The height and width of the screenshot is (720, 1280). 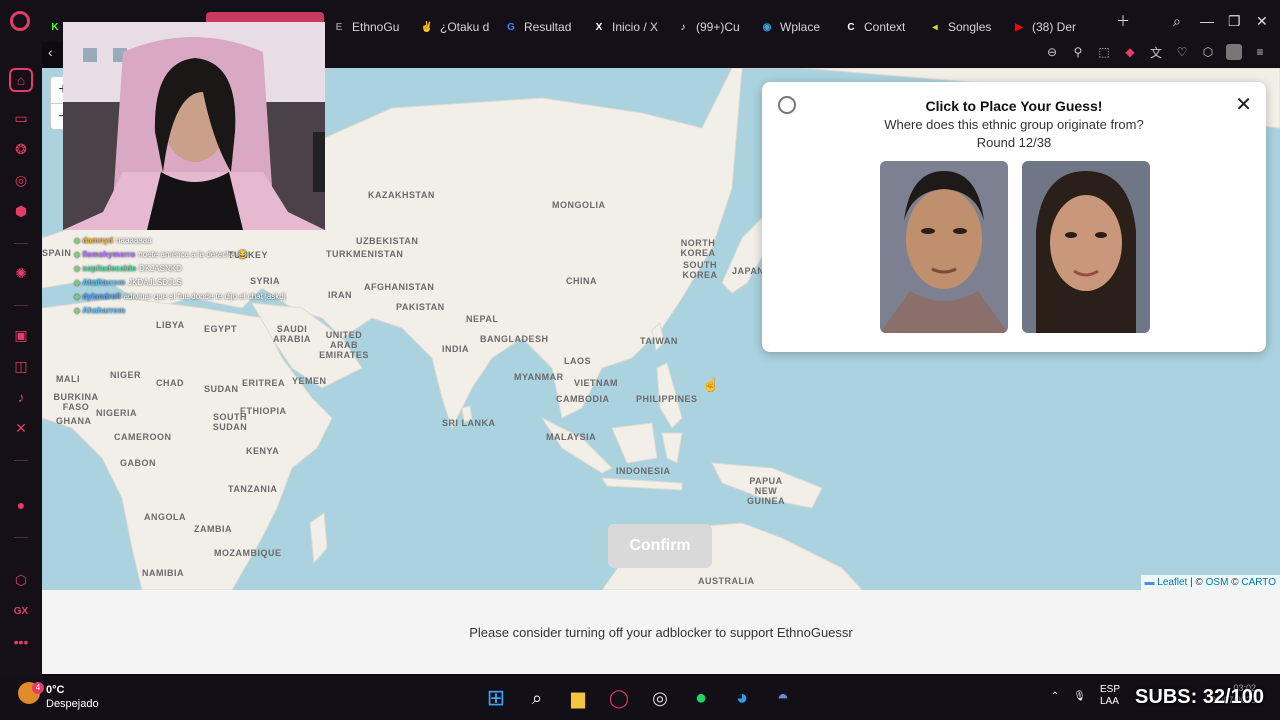 What do you see at coordinates (264, 383) in the screenshot?
I see `map-label-eritrea: ERITREA` at bounding box center [264, 383].